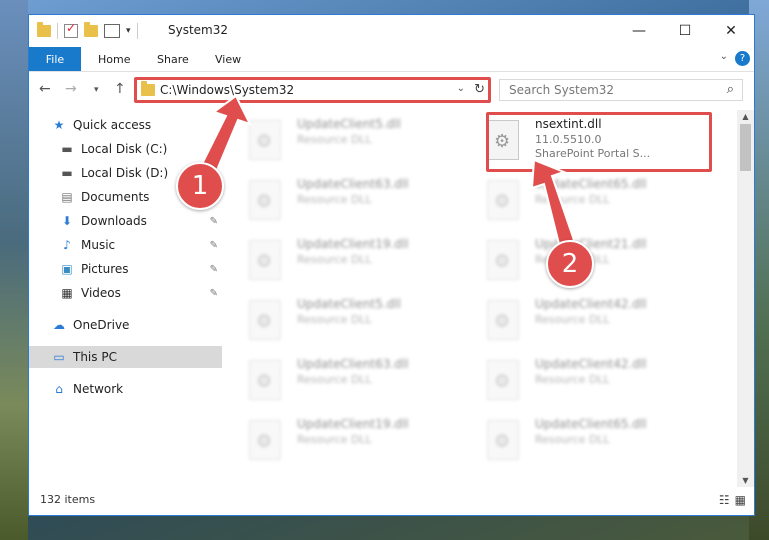 The height and width of the screenshot is (540, 769). Describe the element at coordinates (385, 172) in the screenshot. I see `callout-arrows` at that location.